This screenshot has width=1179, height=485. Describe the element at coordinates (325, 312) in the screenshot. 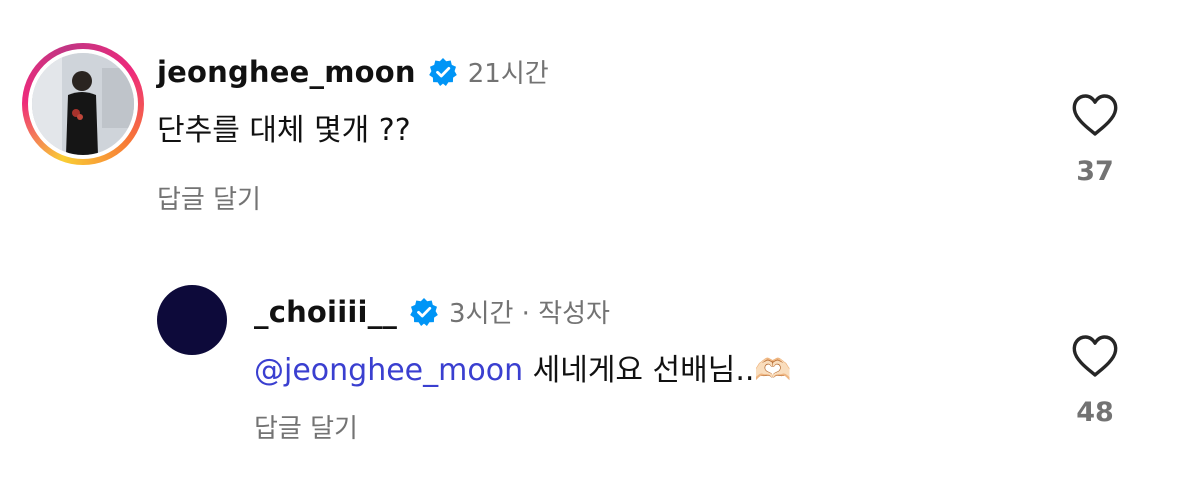

I see `username: _choiiii__` at that location.